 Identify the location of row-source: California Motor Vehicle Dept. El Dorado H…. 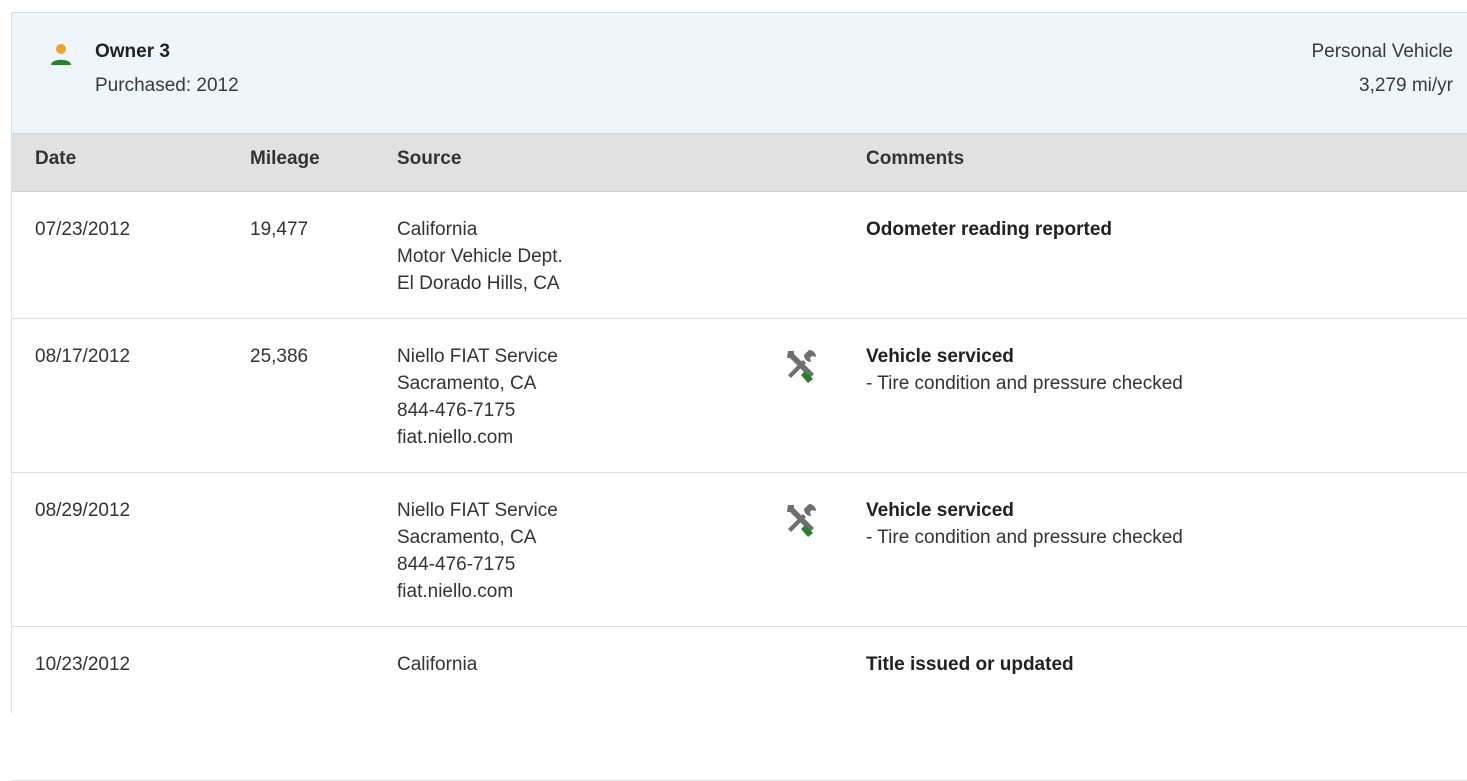
(480, 256).